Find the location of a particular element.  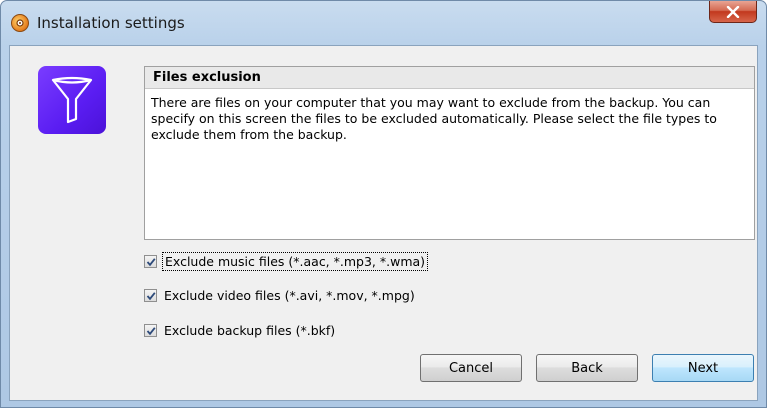

exclude-video-checkbox is located at coordinates (150, 295).